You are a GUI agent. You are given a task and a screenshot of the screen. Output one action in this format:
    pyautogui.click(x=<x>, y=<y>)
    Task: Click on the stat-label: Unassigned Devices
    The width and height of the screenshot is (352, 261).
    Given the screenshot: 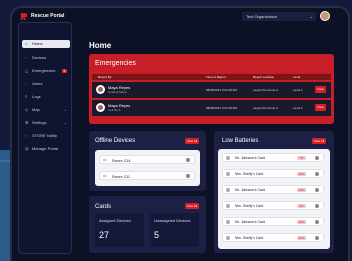 What is the action you would take?
    pyautogui.click(x=172, y=220)
    